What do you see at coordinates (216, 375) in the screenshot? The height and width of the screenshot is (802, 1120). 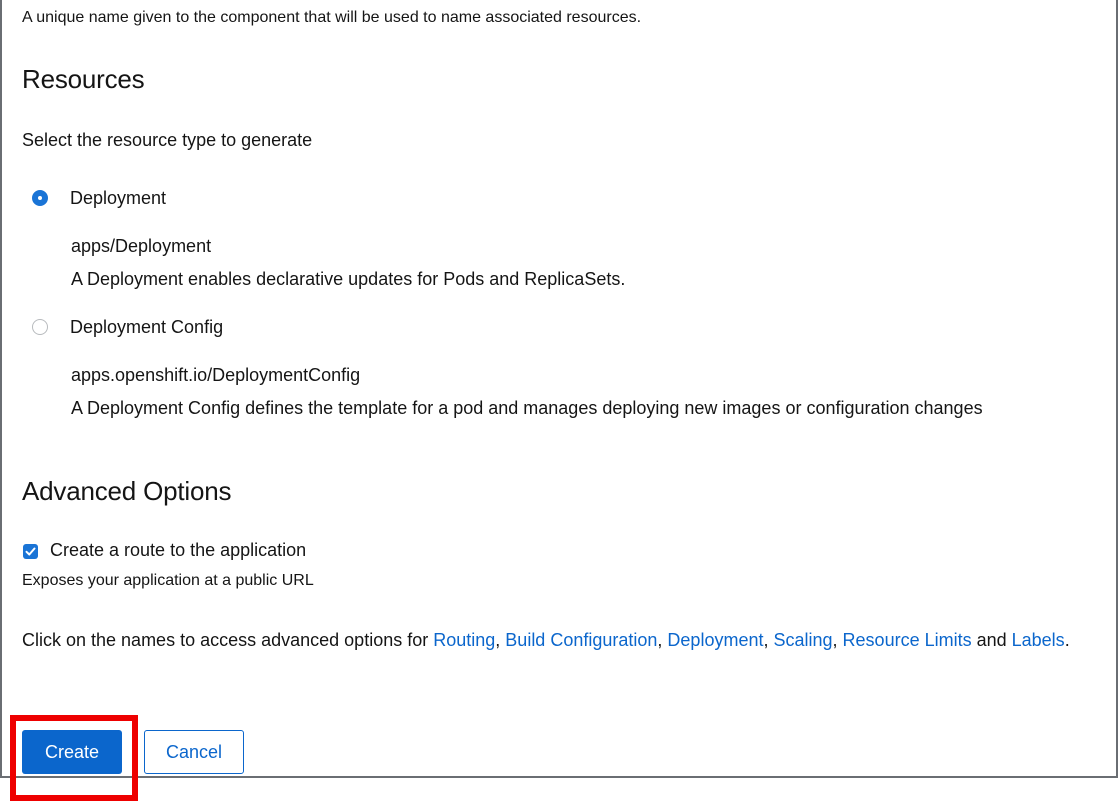 I see `deployment-config-api-version: apps.openshift.io/DeploymentConfig` at bounding box center [216, 375].